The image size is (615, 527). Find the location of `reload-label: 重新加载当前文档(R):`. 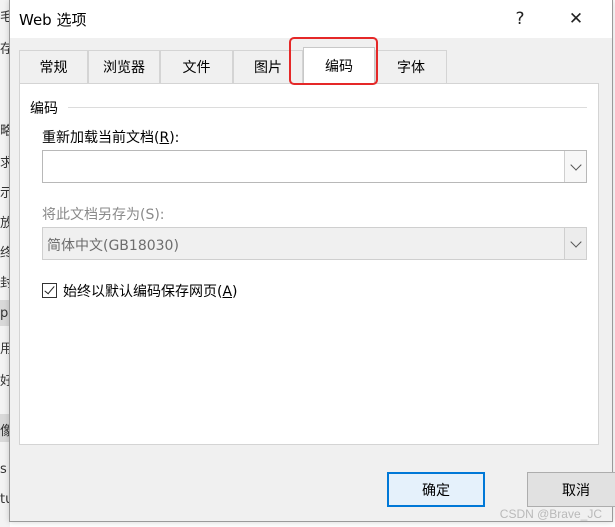

reload-label: 重新加载当前文档(R): is located at coordinates (111, 138).